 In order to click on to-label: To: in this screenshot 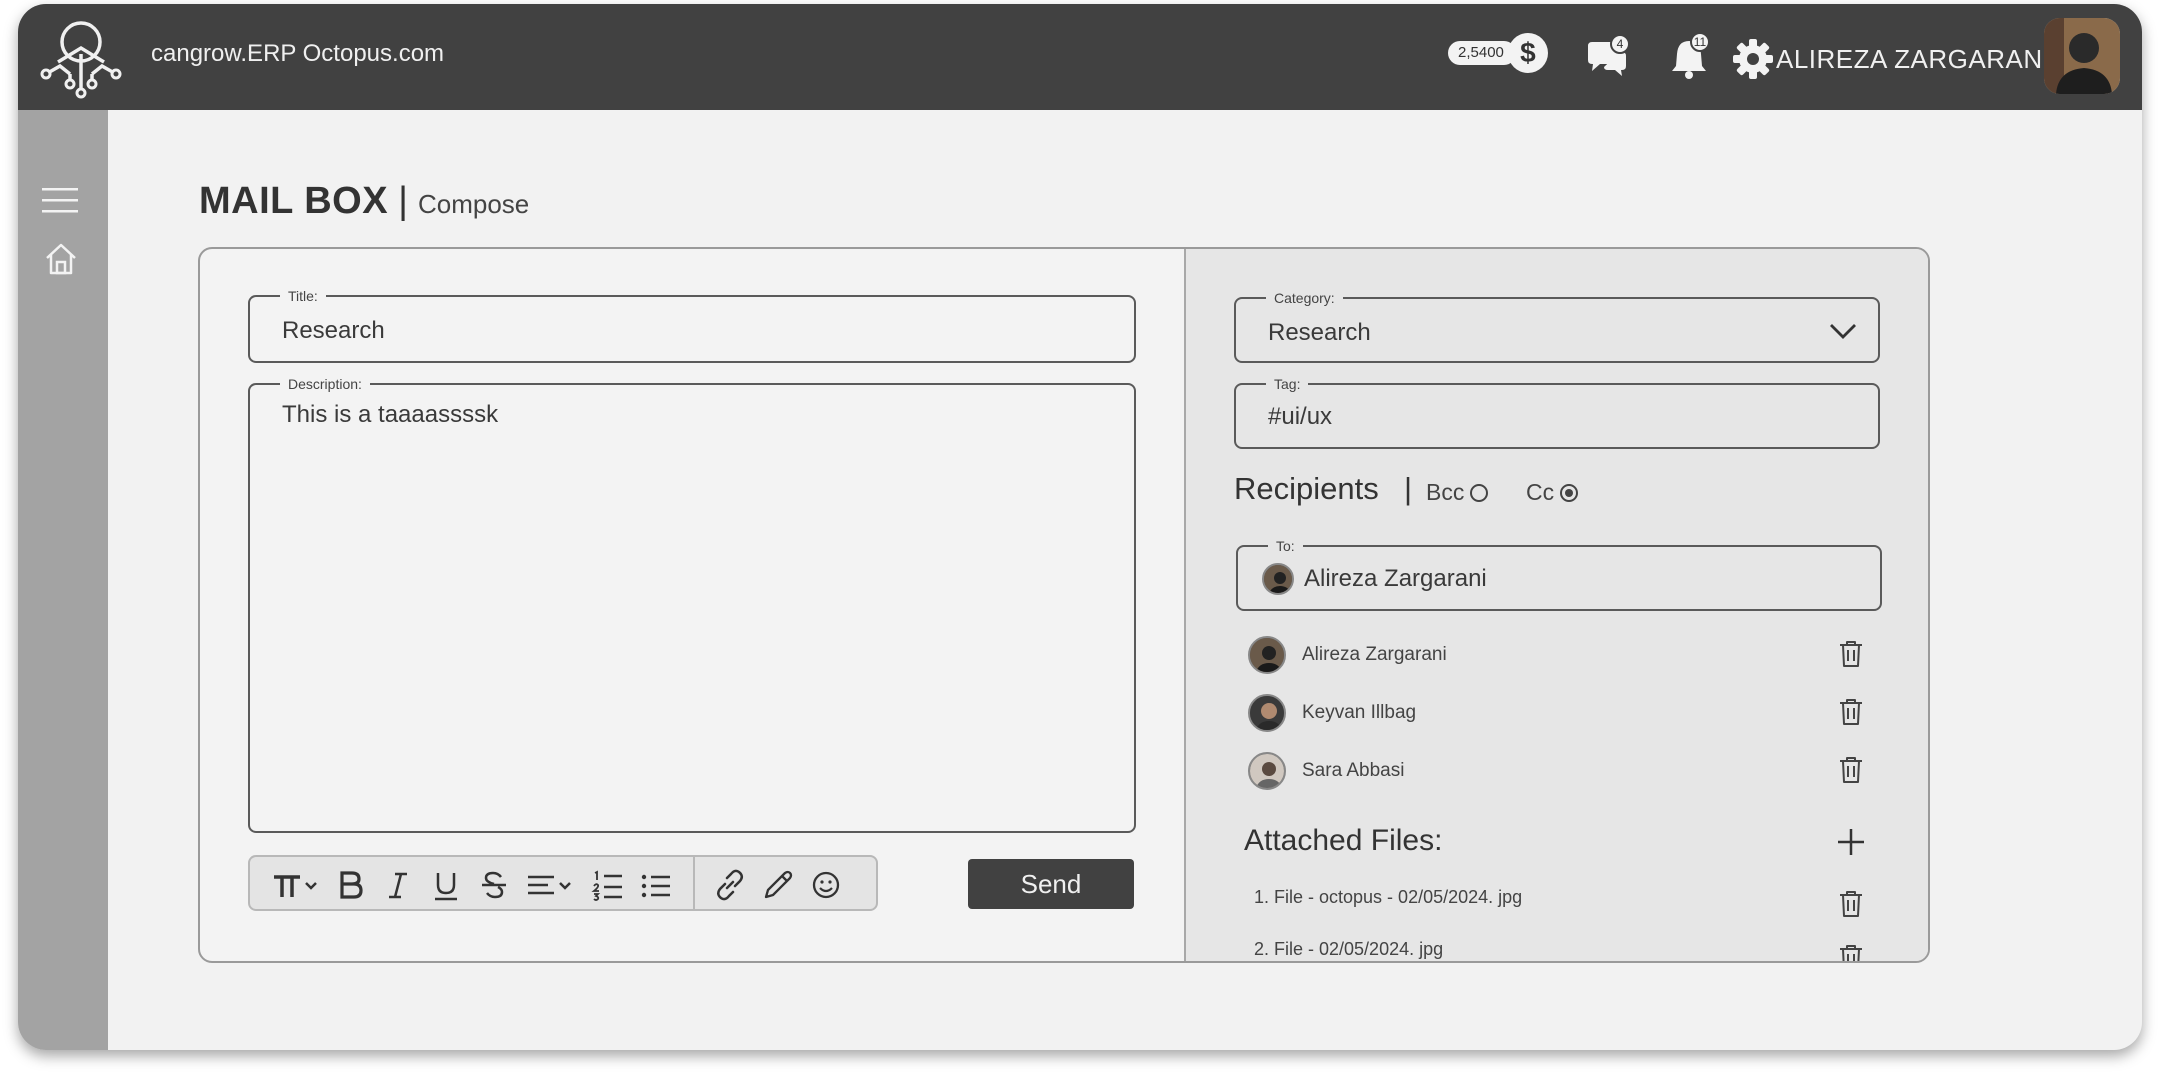, I will do `click(1285, 546)`.